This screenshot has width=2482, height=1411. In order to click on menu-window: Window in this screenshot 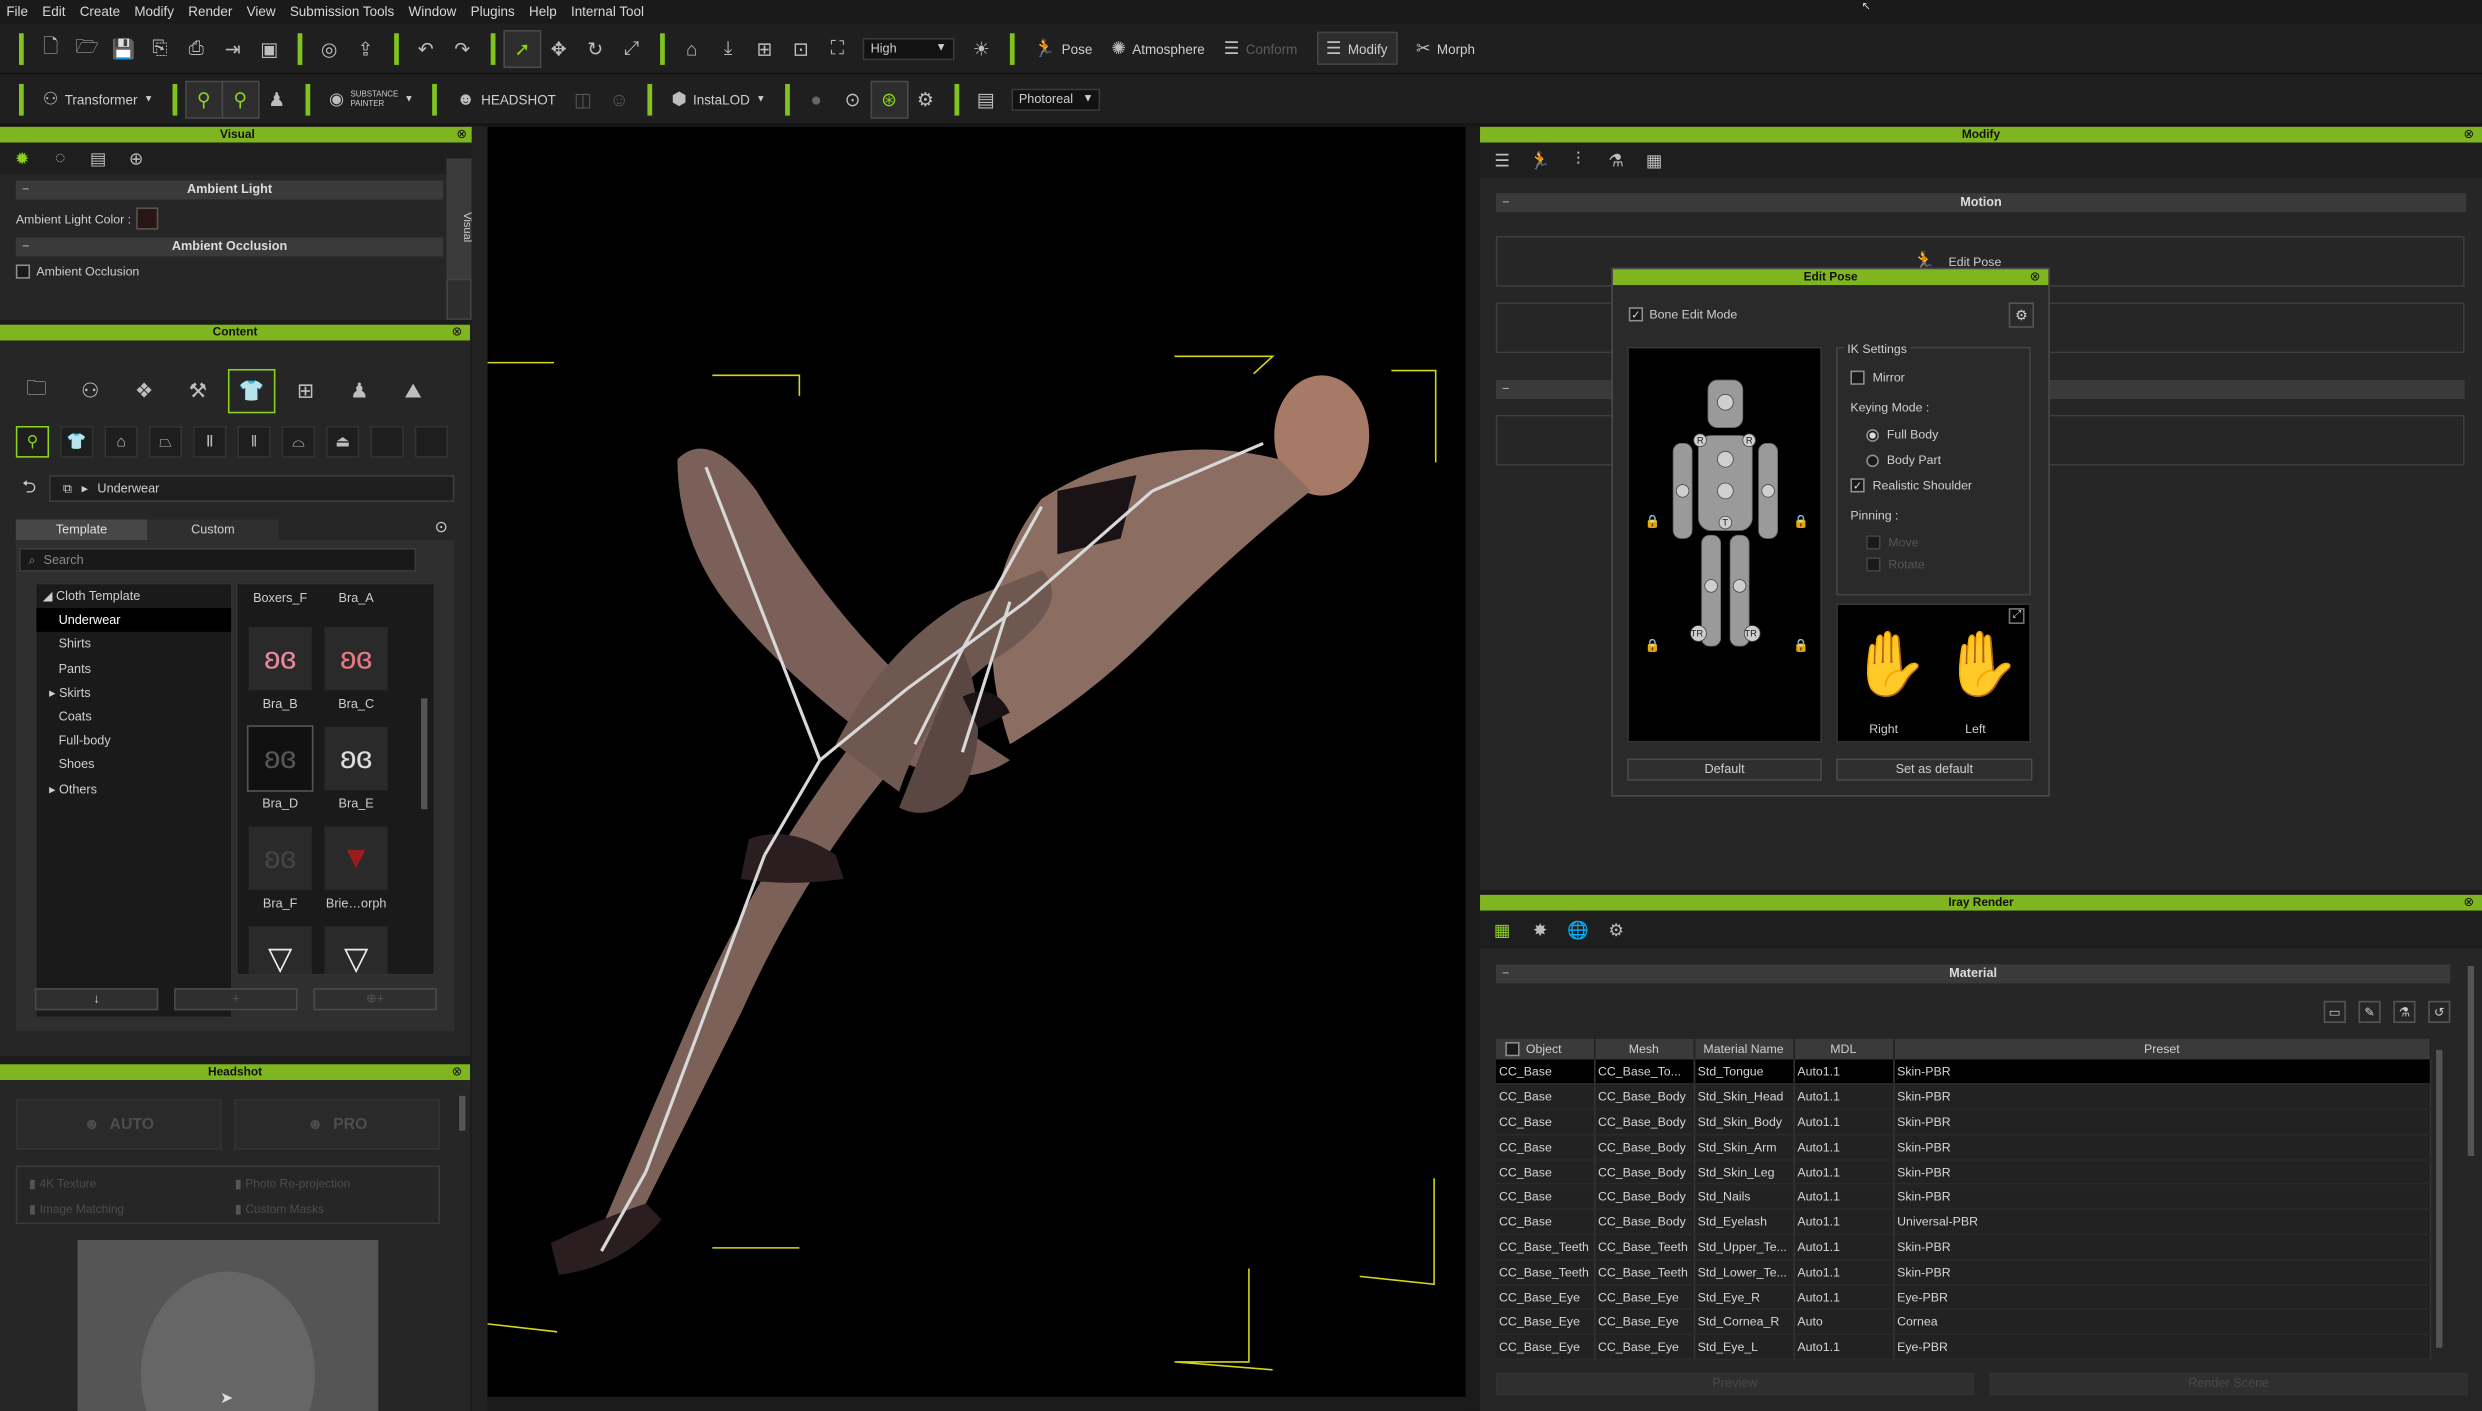, I will do `click(433, 11)`.